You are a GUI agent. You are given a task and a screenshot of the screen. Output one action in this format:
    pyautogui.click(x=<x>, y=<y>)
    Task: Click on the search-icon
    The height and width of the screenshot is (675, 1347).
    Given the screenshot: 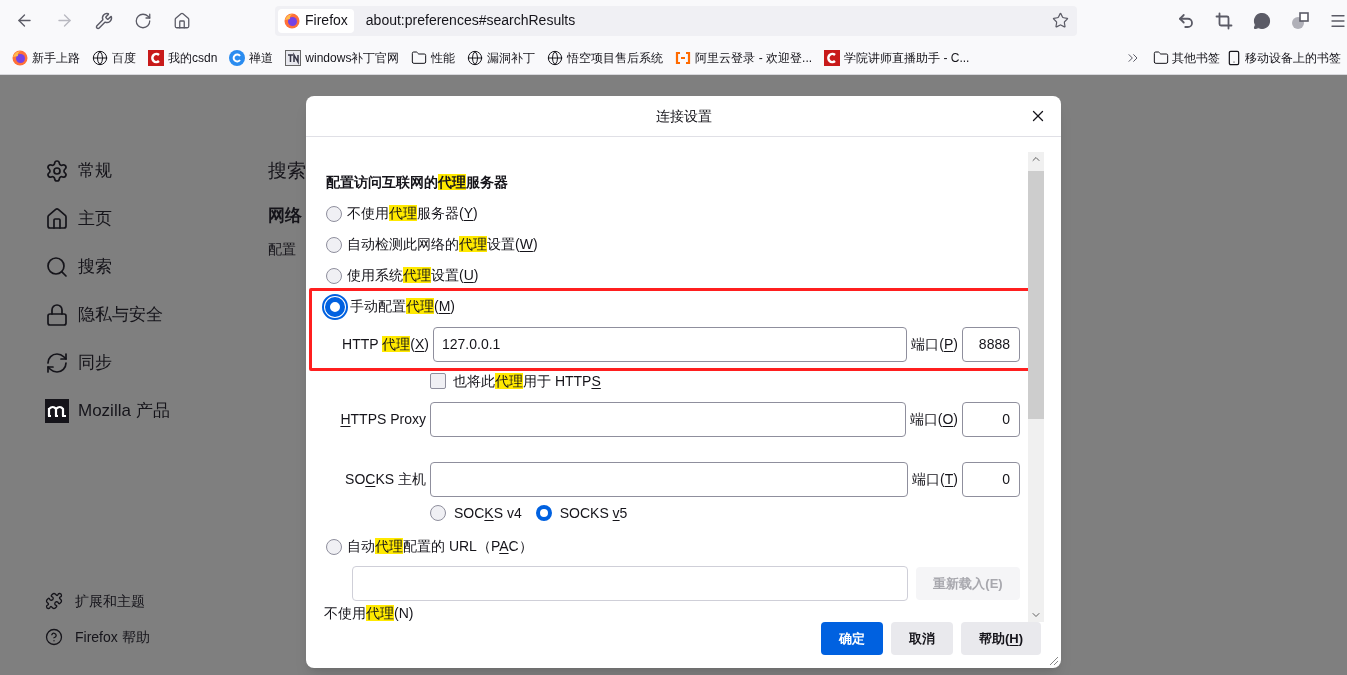 What is the action you would take?
    pyautogui.click(x=57, y=267)
    